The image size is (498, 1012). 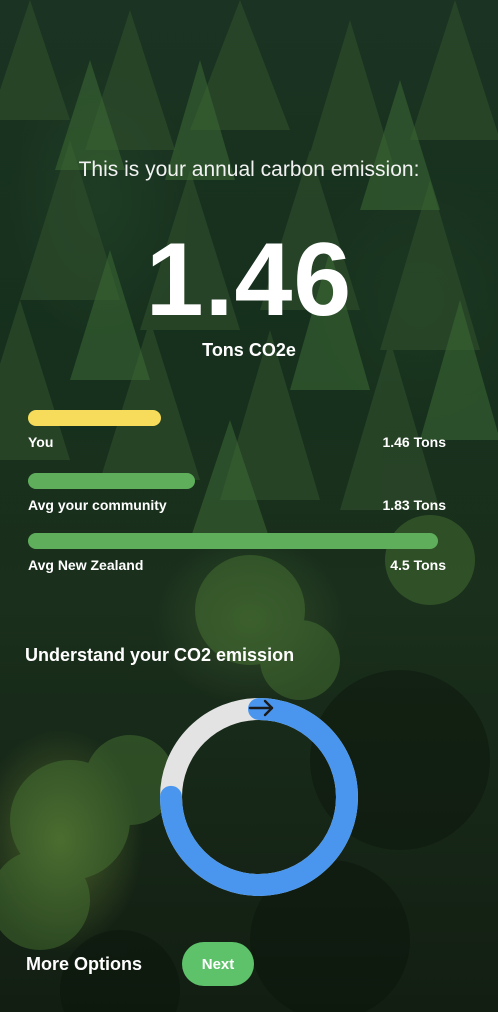 What do you see at coordinates (84, 964) in the screenshot?
I see `more-options-link: More Options` at bounding box center [84, 964].